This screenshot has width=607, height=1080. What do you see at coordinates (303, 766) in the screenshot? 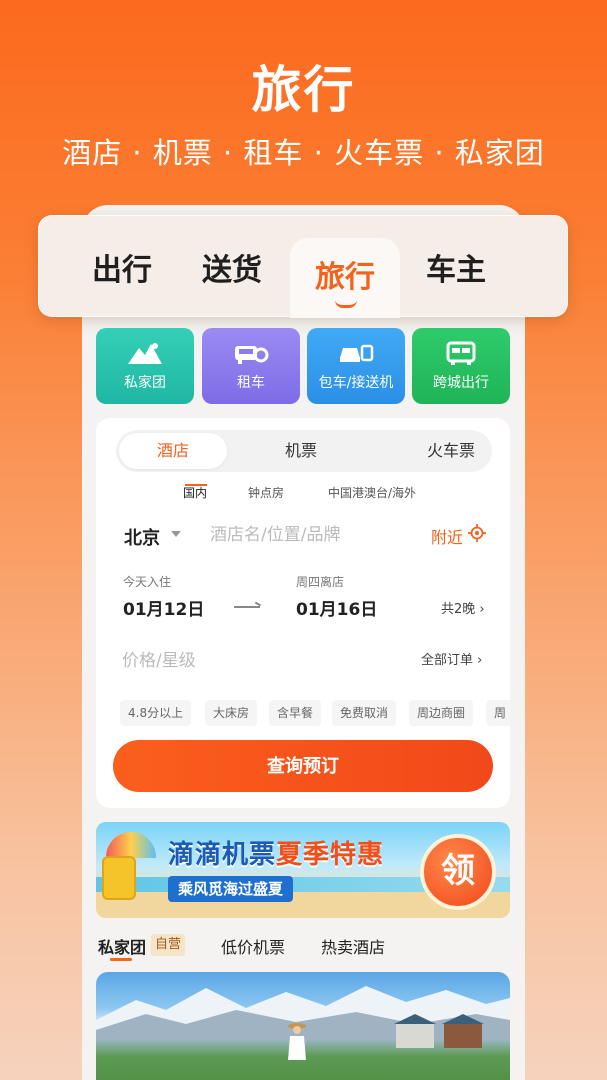
I see `search-booking-button: 查询预订` at bounding box center [303, 766].